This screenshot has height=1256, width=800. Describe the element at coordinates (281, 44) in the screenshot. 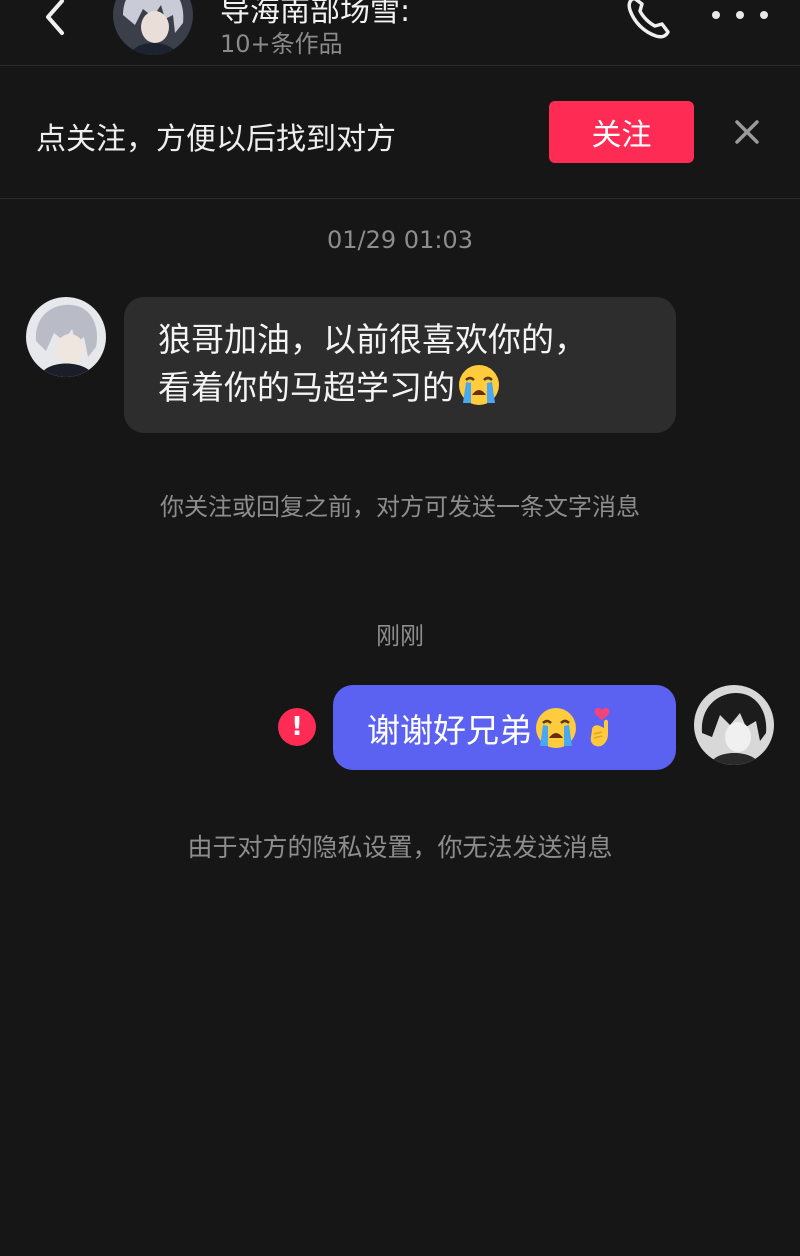

I see `contact-works-count: 10+条作品` at that location.